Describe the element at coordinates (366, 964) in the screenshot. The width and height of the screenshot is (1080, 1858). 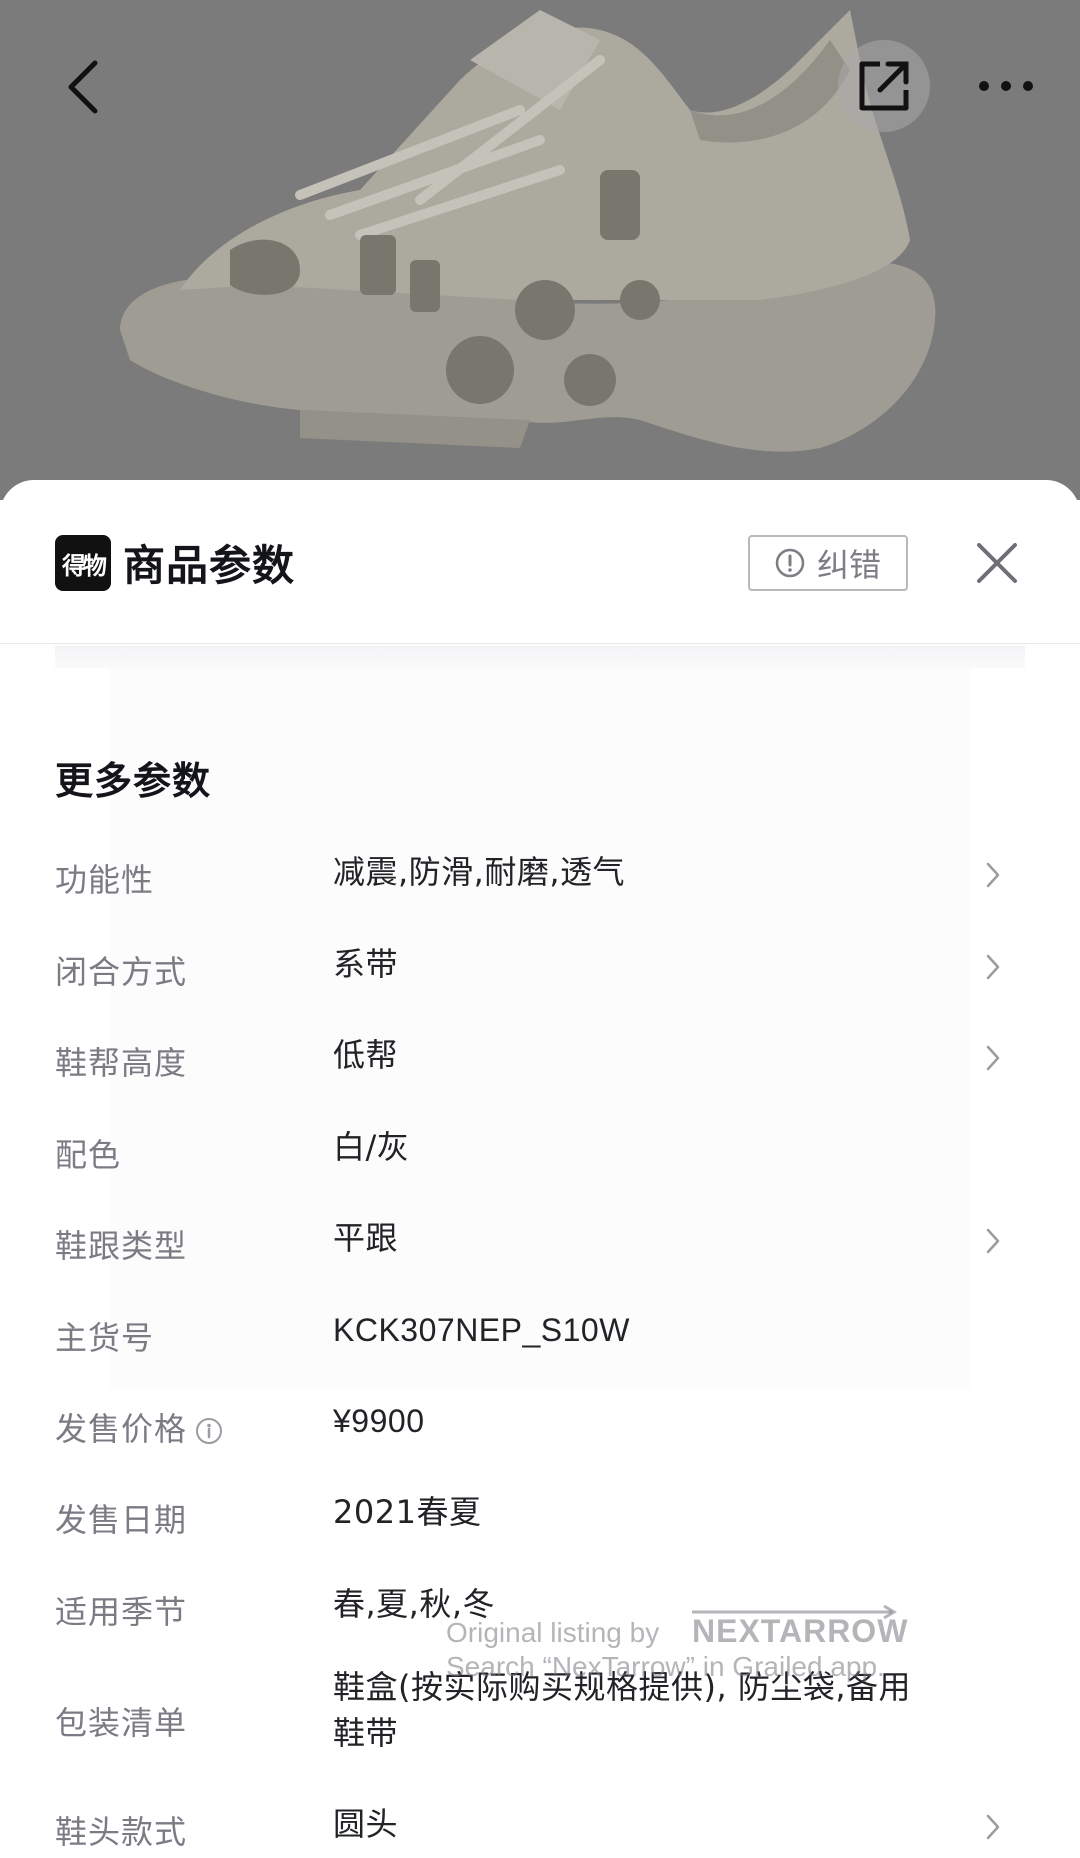
I see `param-value: 系带` at that location.